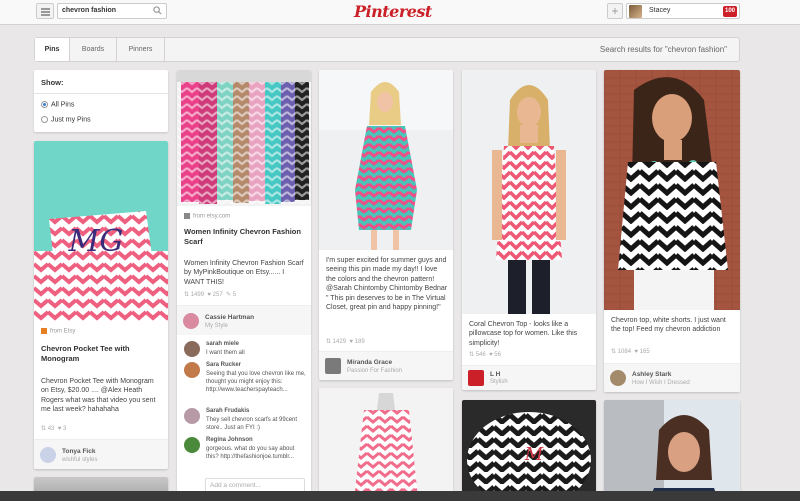 This screenshot has height=501, width=800. Describe the element at coordinates (651, 374) in the screenshot. I see `pinner-name: Ashley Stark` at that location.